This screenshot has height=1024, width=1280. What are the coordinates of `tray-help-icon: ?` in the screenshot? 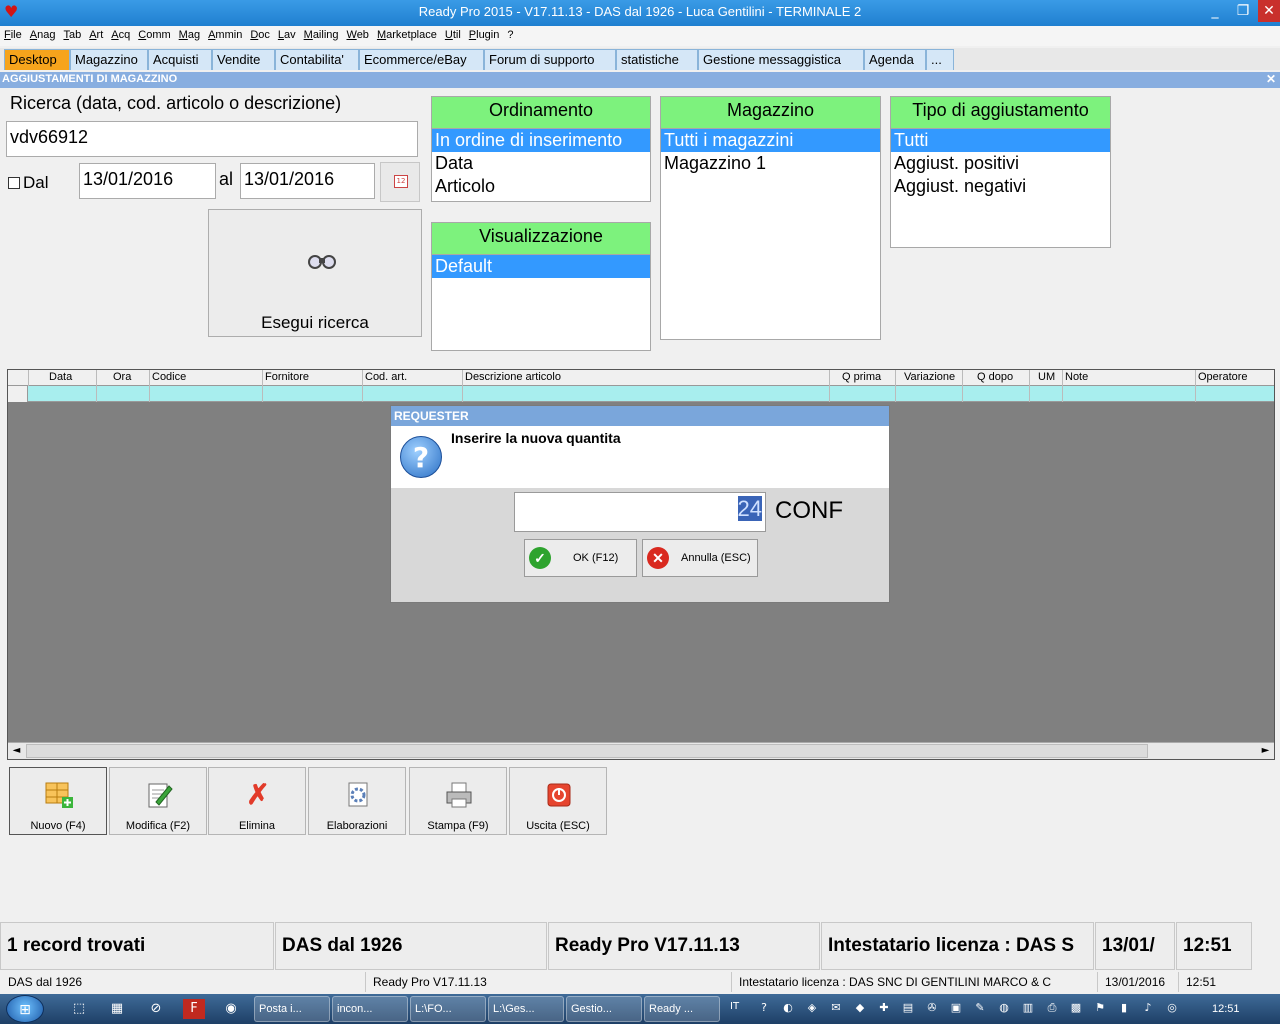 It's located at (764, 1008).